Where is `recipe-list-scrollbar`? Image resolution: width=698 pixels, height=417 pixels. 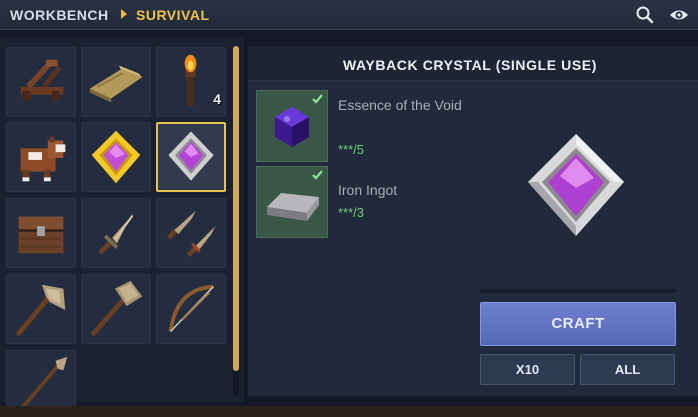 recipe-list-scrollbar is located at coordinates (236, 221).